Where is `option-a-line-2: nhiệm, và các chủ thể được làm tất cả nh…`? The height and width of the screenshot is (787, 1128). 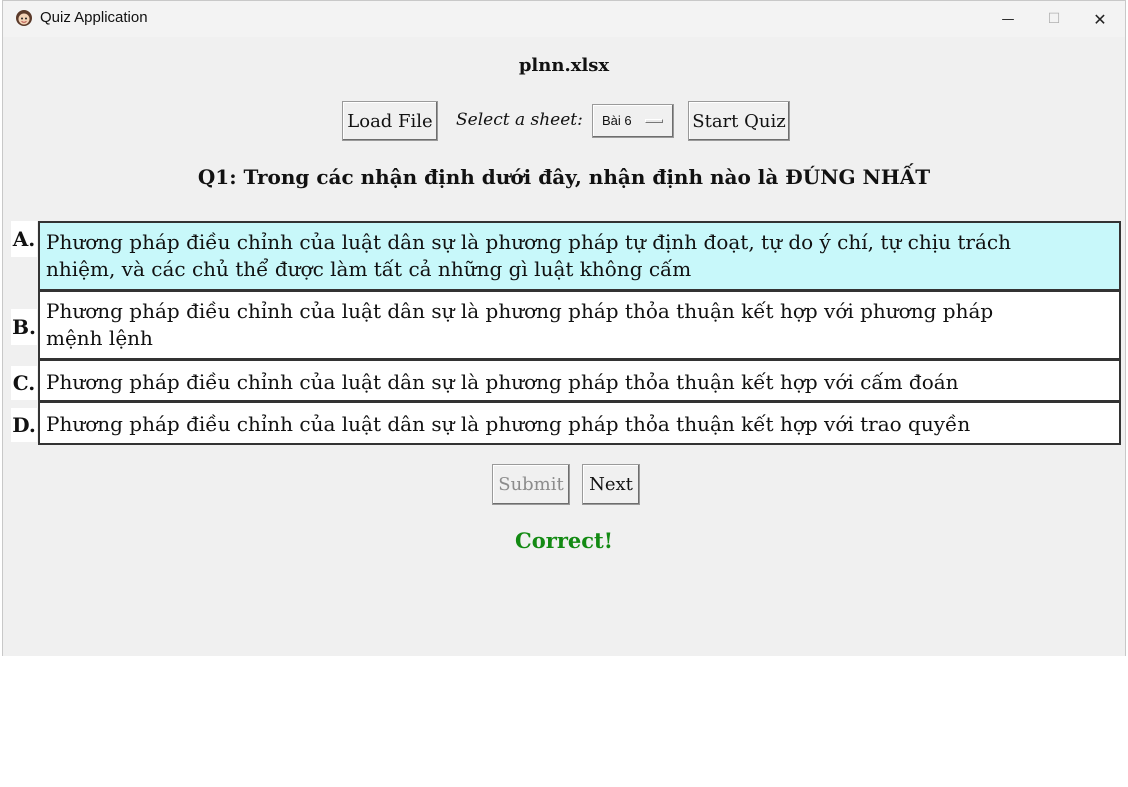
option-a-line-2: nhiệm, và các chủ thể được làm tất cả nh… is located at coordinates (369, 269).